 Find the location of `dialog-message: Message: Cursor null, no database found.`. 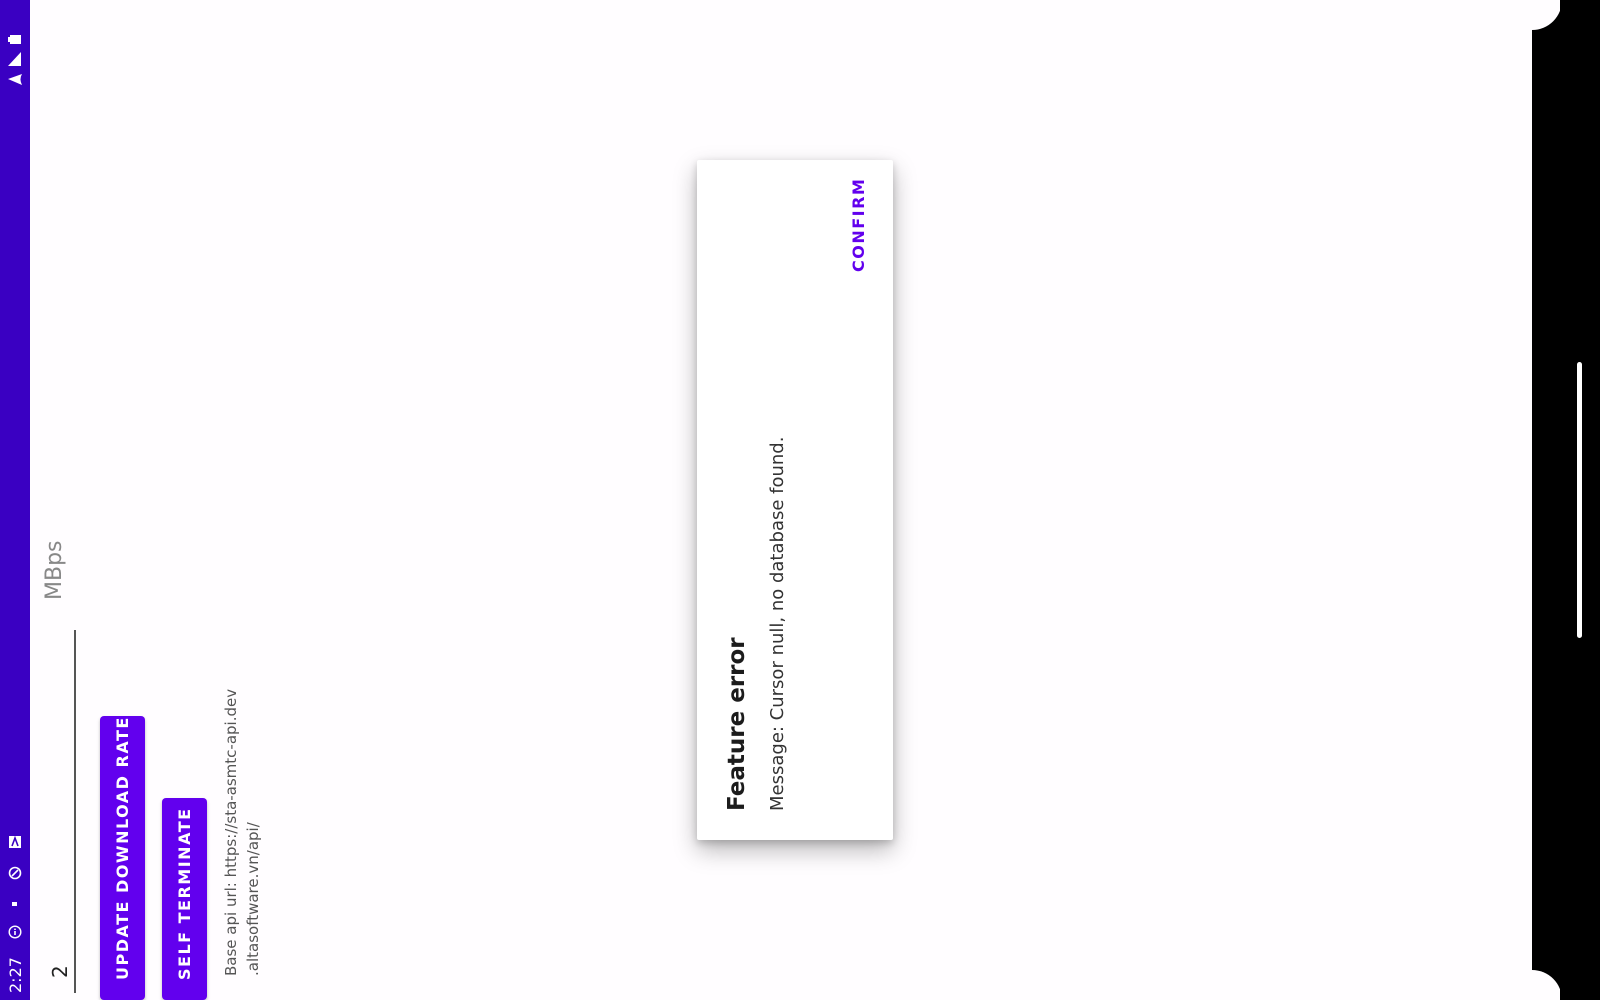

dialog-message: Message: Cursor null, no database found. is located at coordinates (777, 623).